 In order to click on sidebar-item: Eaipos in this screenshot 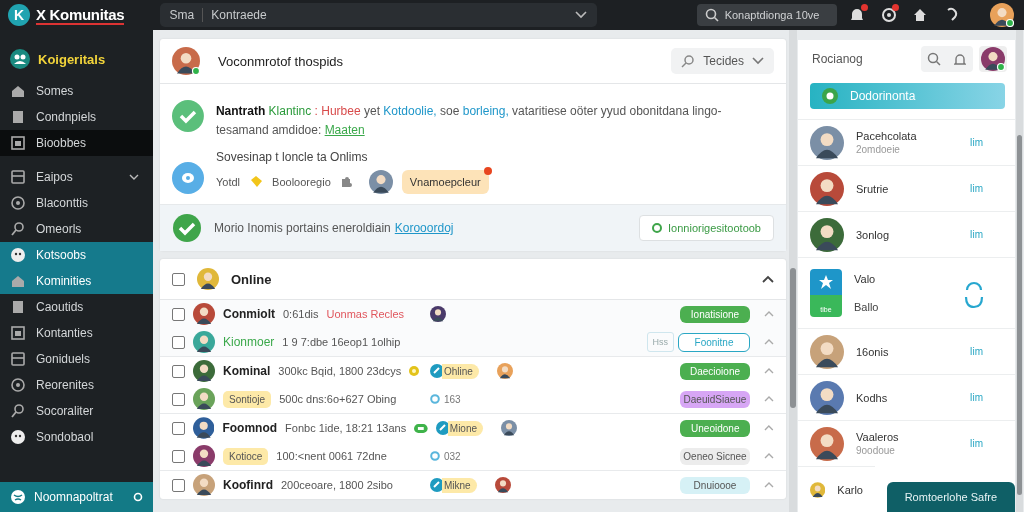, I will do `click(76, 177)`.